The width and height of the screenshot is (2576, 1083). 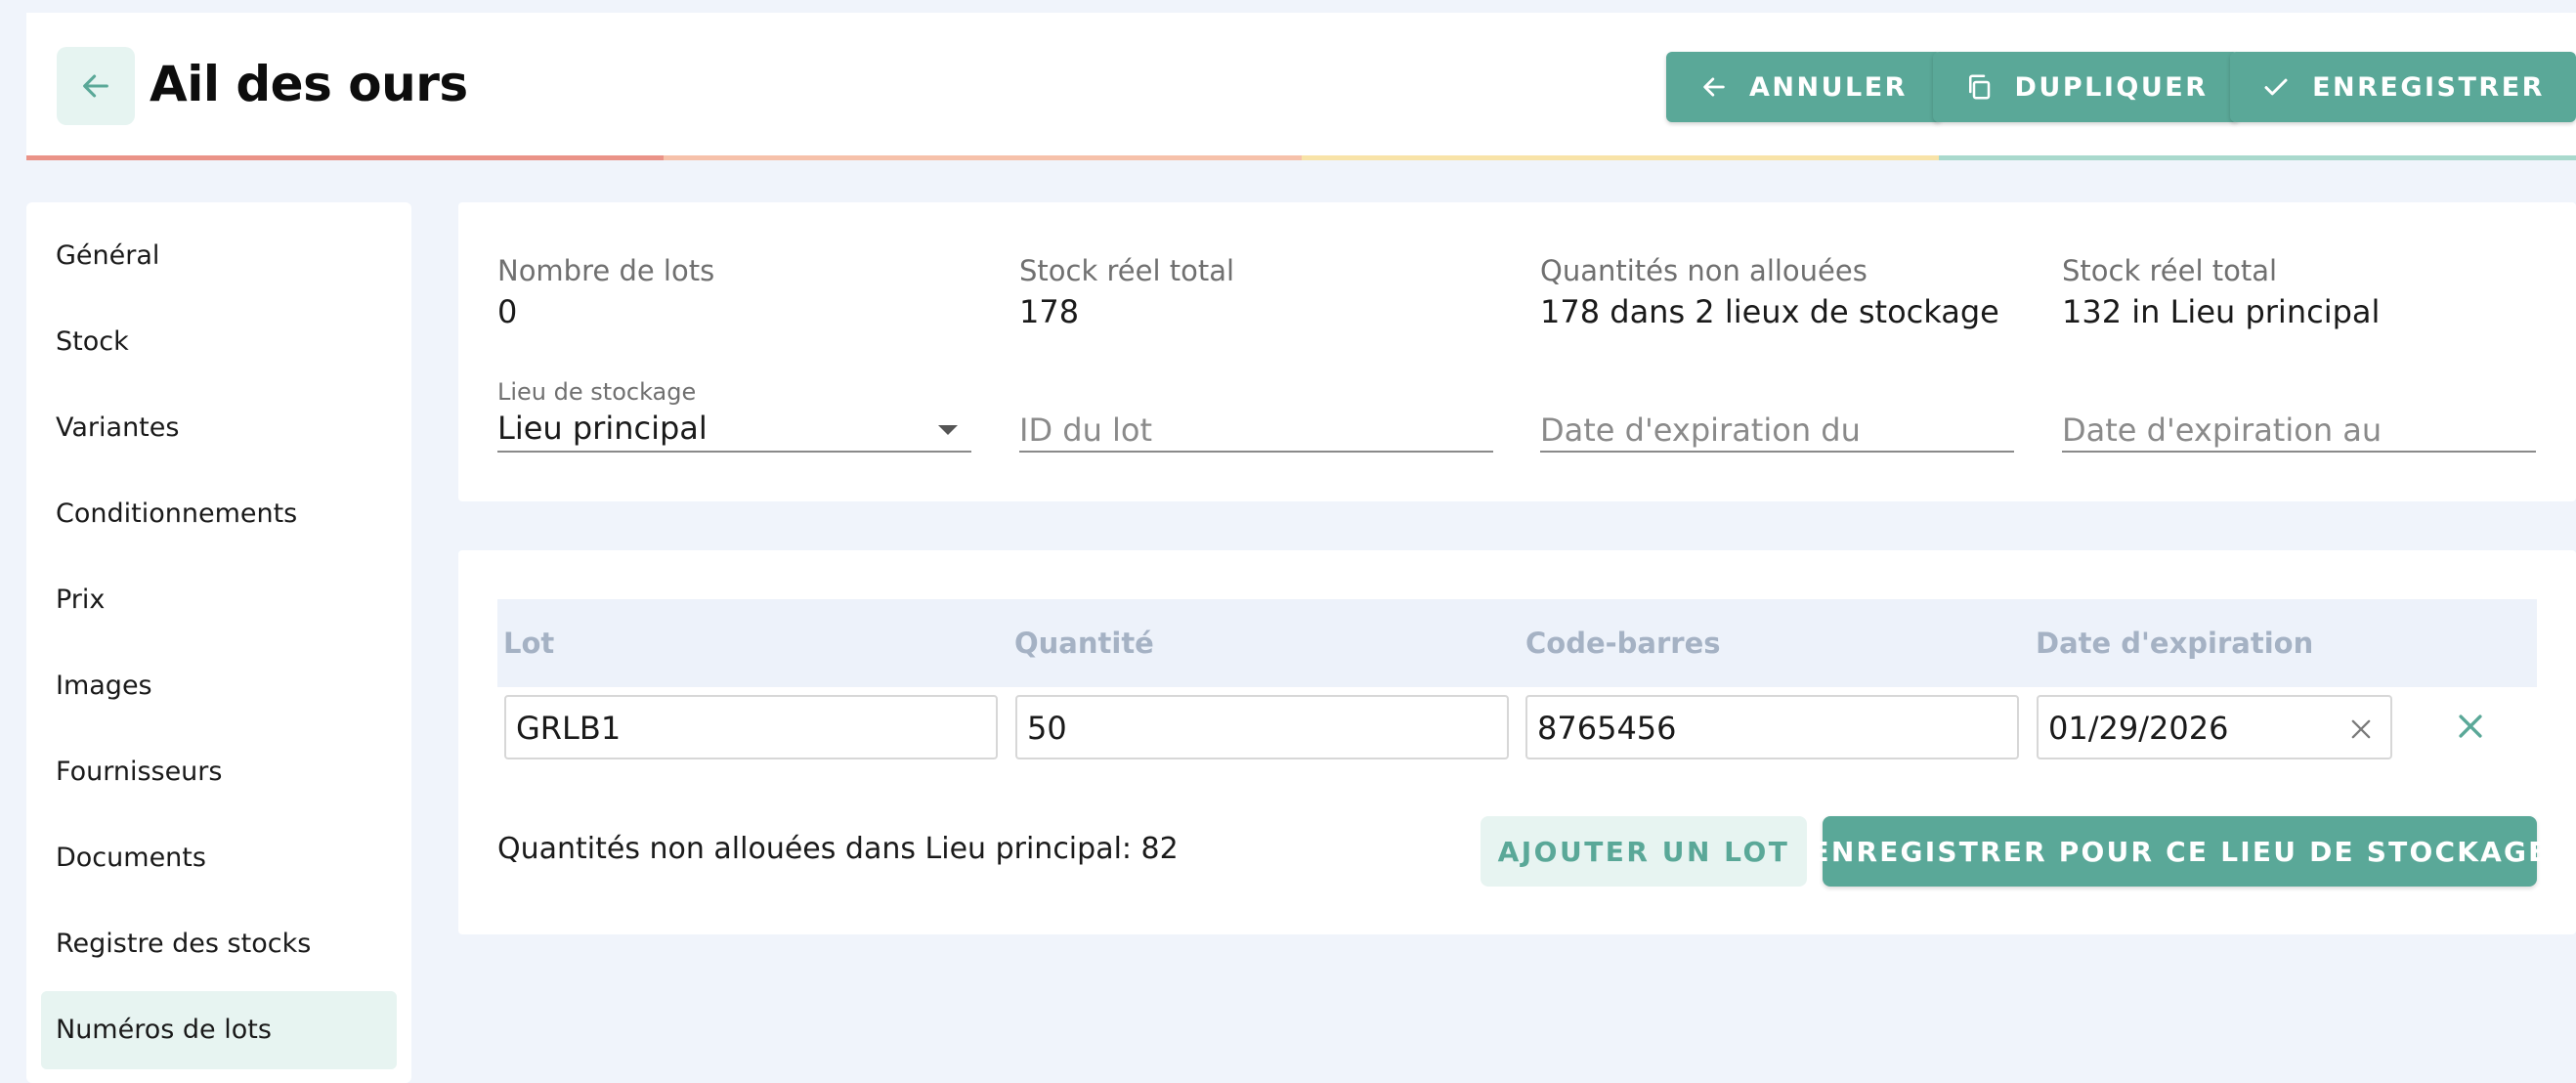 I want to click on clear-date-icon, so click(x=2361, y=729).